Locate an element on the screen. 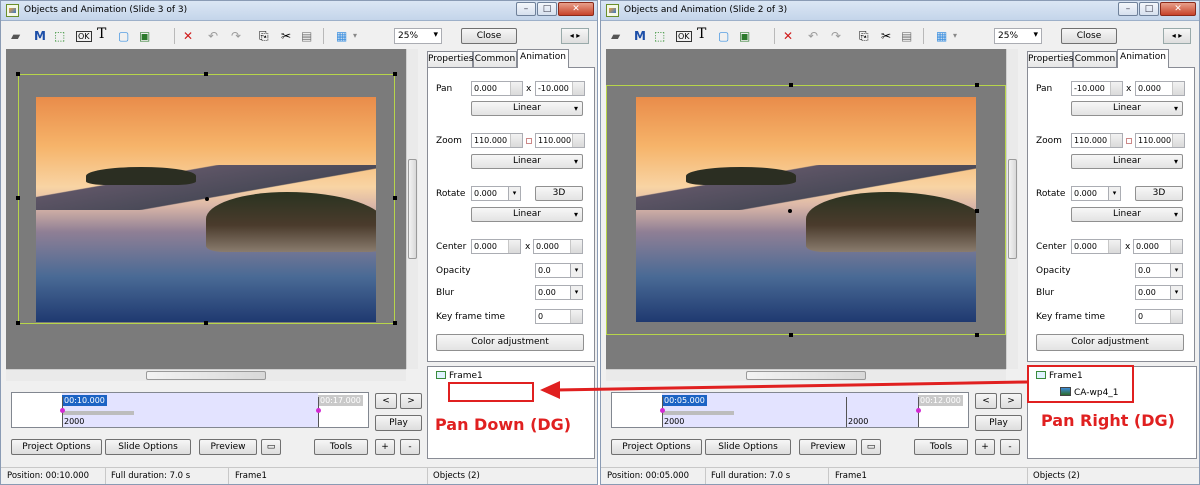  timeline: 00:10.000 00:17.000 2000 is located at coordinates (190, 410).